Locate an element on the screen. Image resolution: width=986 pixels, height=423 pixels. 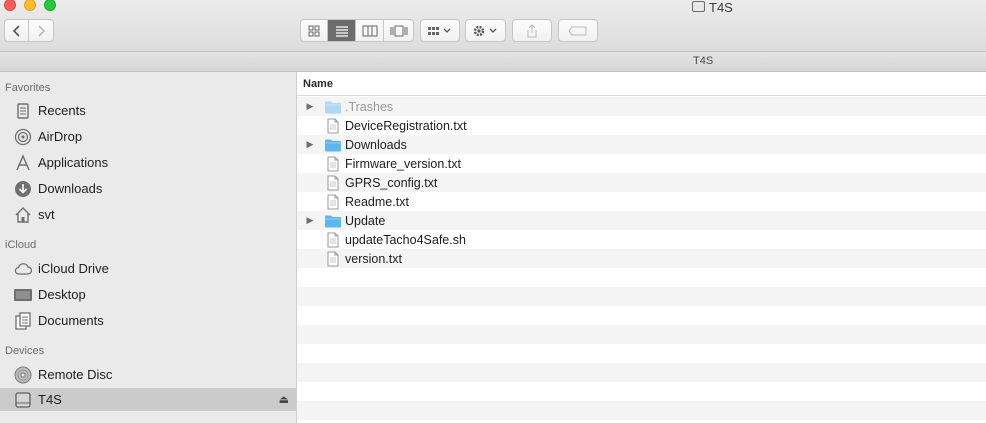
sidebar-item-label: T4S is located at coordinates (50, 399).